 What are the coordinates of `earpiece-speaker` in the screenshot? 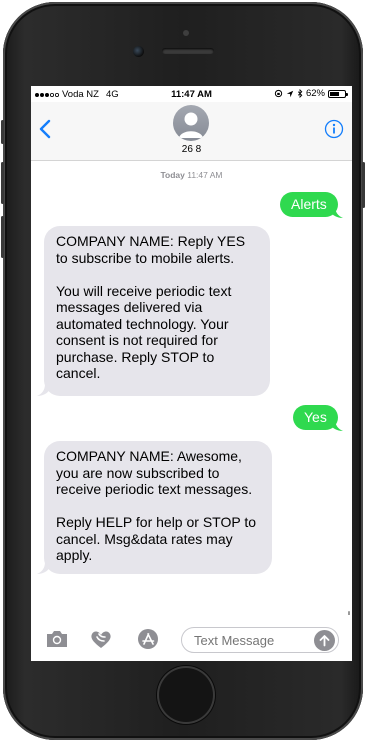 It's located at (188, 51).